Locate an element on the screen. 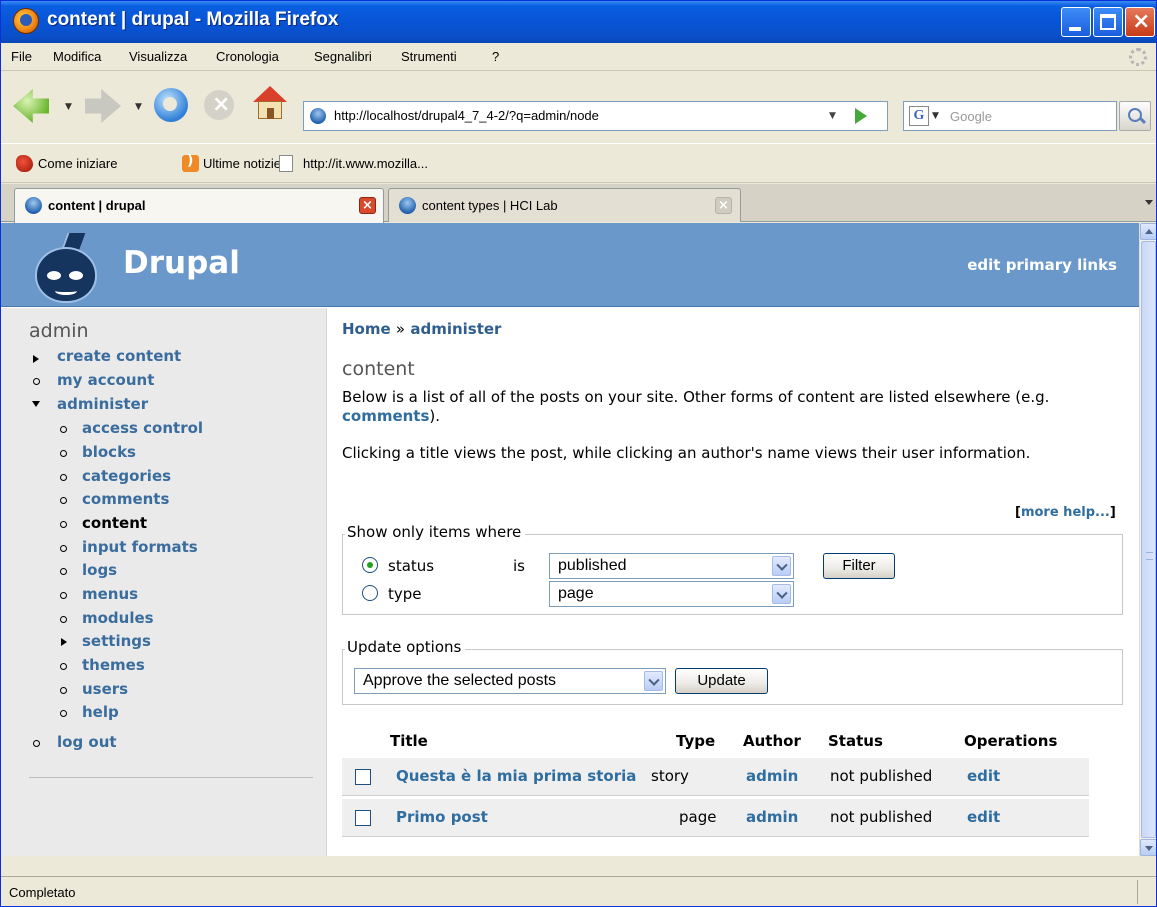 The width and height of the screenshot is (1157, 907). search-engine-dropdown-icon: ▼ is located at coordinates (935, 116).